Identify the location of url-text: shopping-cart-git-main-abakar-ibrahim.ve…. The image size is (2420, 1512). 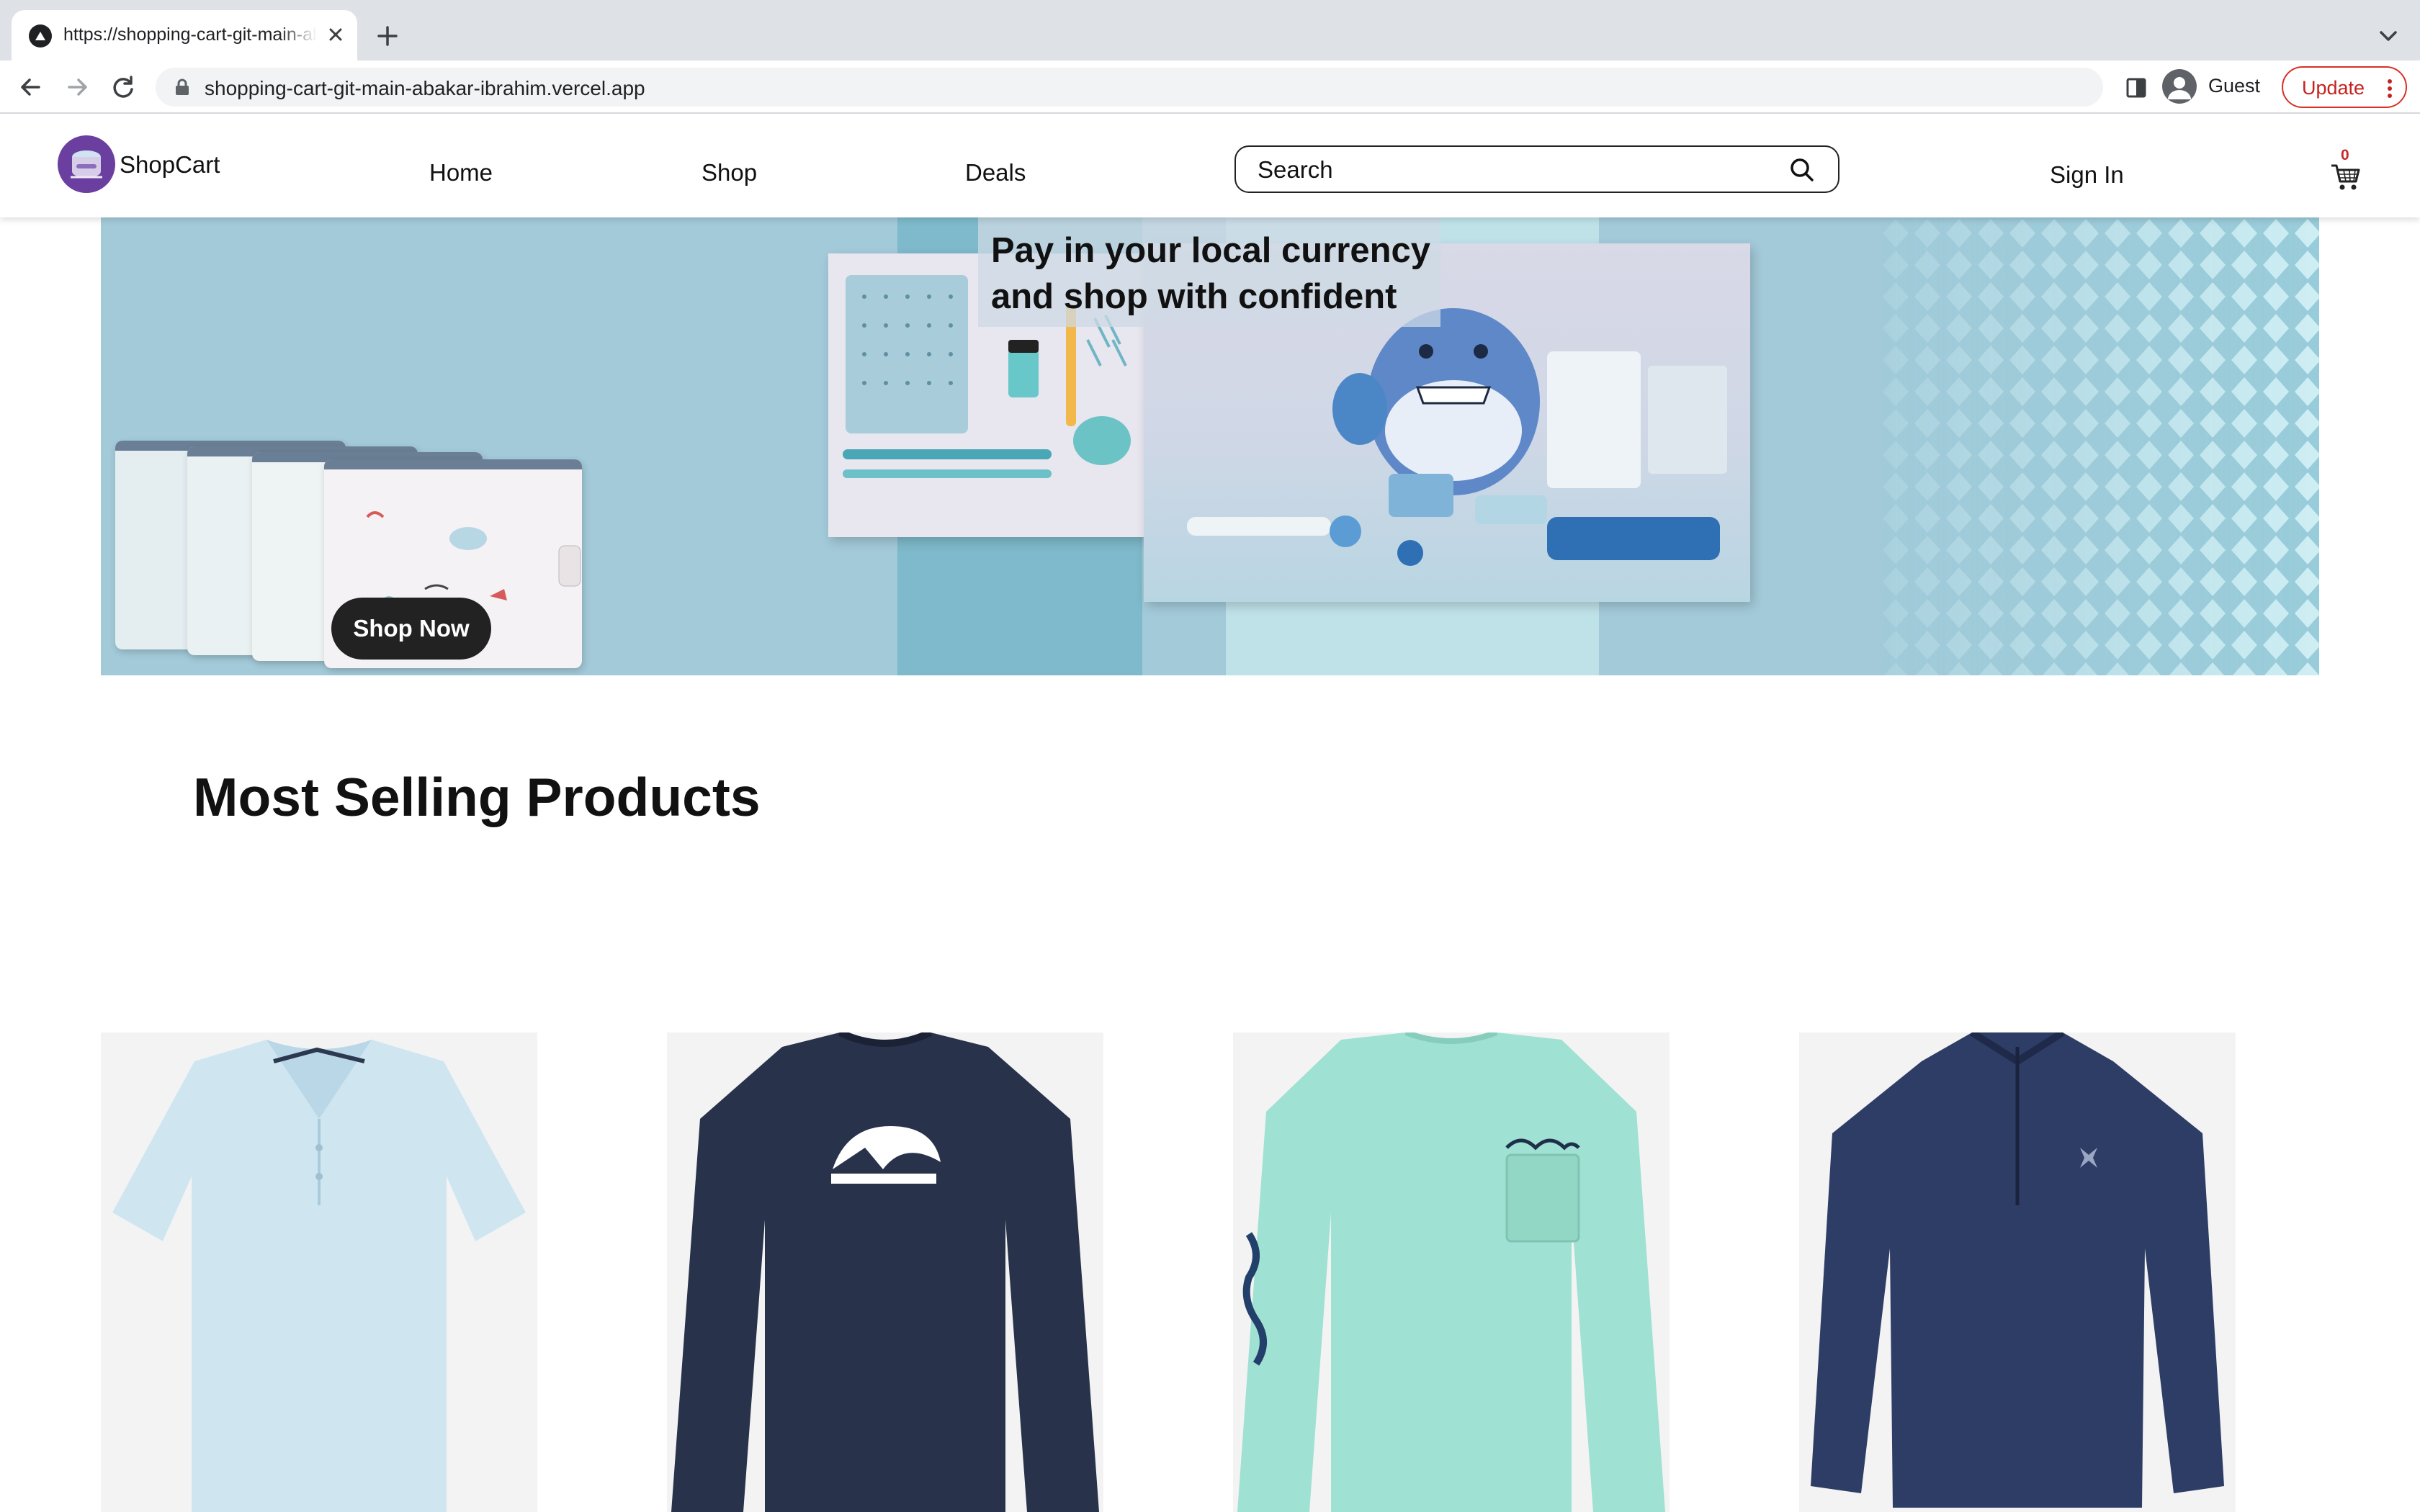
(425, 88).